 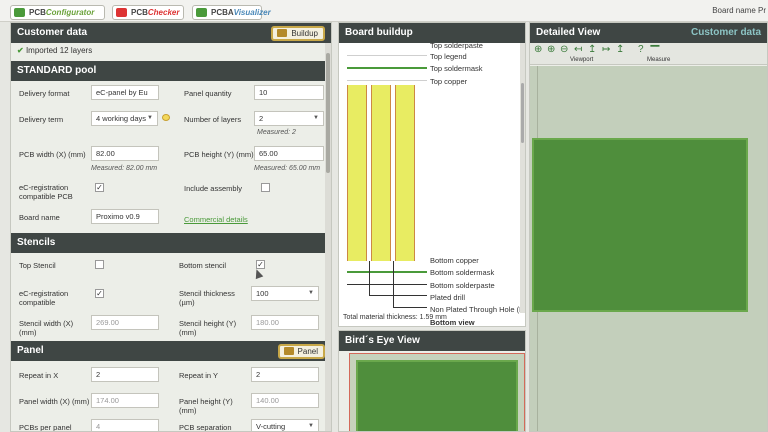 What do you see at coordinates (203, 265) in the screenshot?
I see `bottom-stencil-label: Bottom stencil` at bounding box center [203, 265].